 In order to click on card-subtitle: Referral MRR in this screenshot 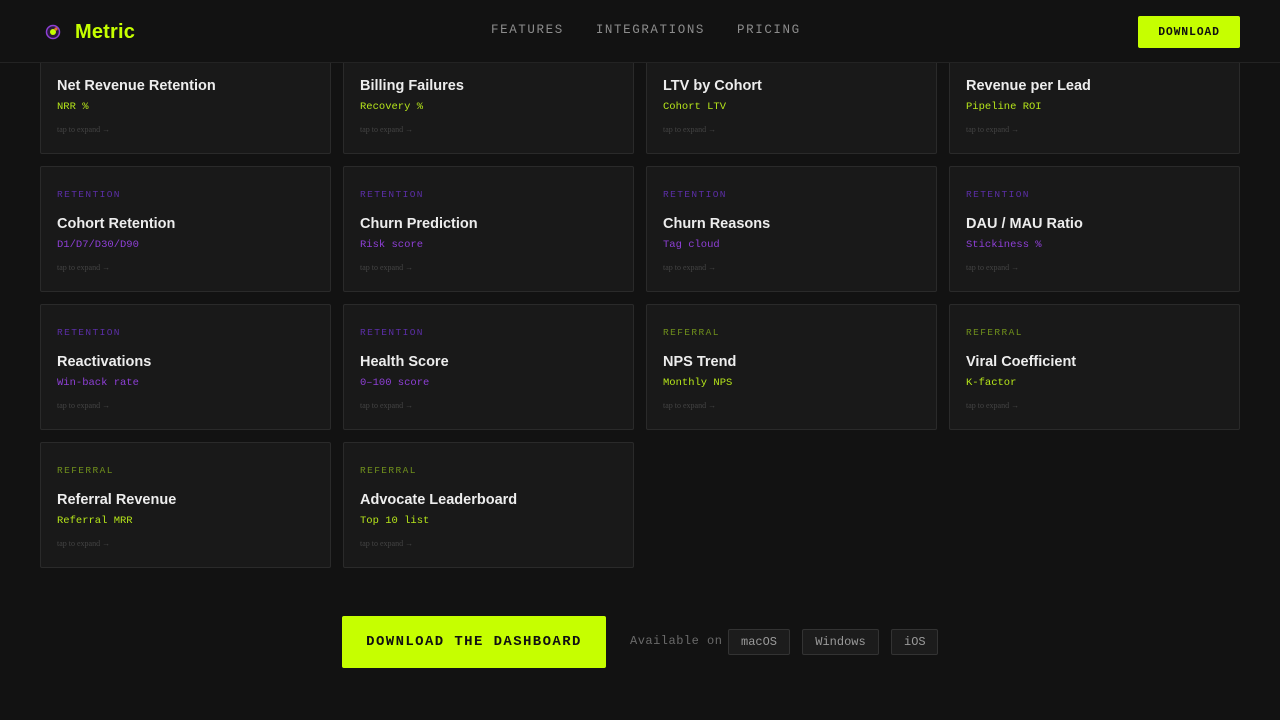, I will do `click(95, 521)`.